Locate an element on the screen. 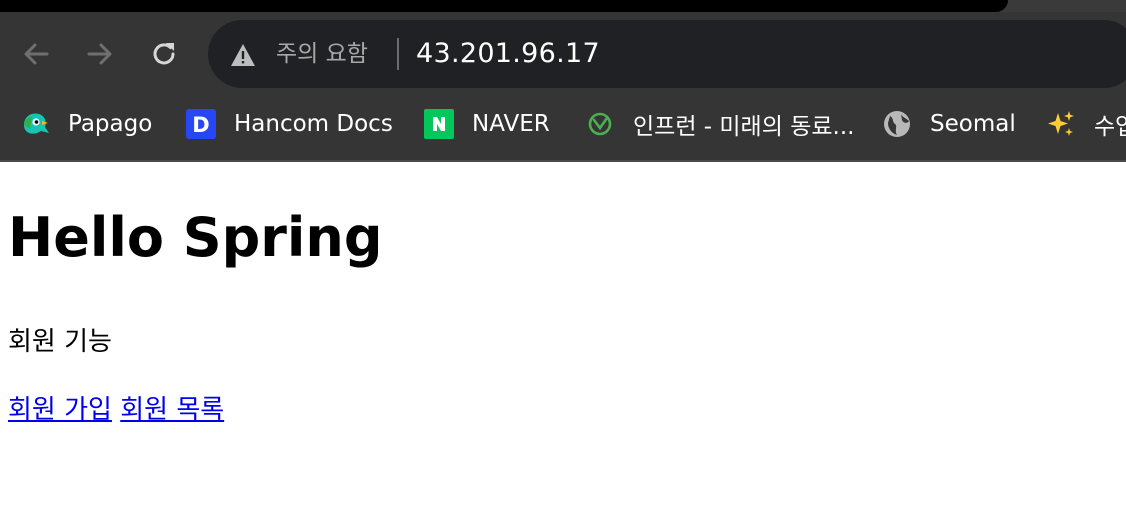 The width and height of the screenshot is (1126, 522). security-status-text: 주의 요함 is located at coordinates (322, 54).